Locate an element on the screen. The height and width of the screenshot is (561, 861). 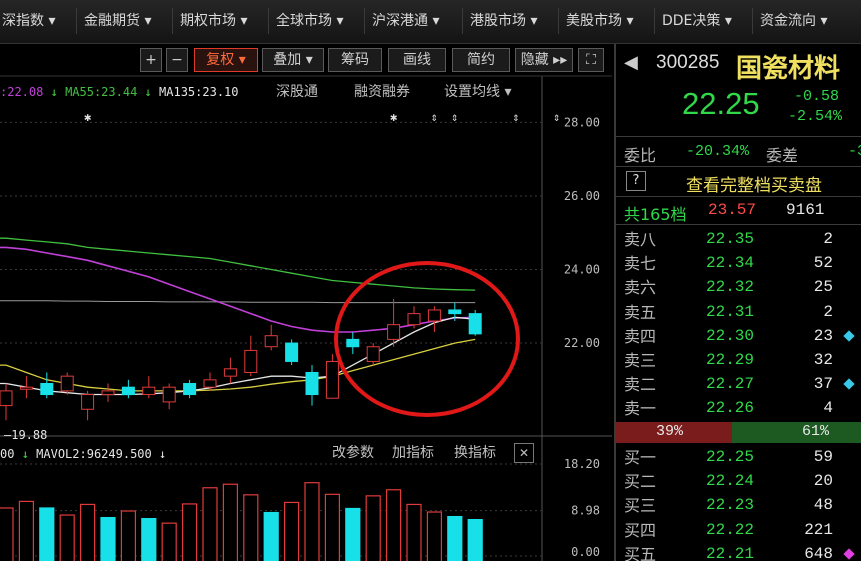
sell-row: 卖一 22.26 4 is located at coordinates (738, 408).